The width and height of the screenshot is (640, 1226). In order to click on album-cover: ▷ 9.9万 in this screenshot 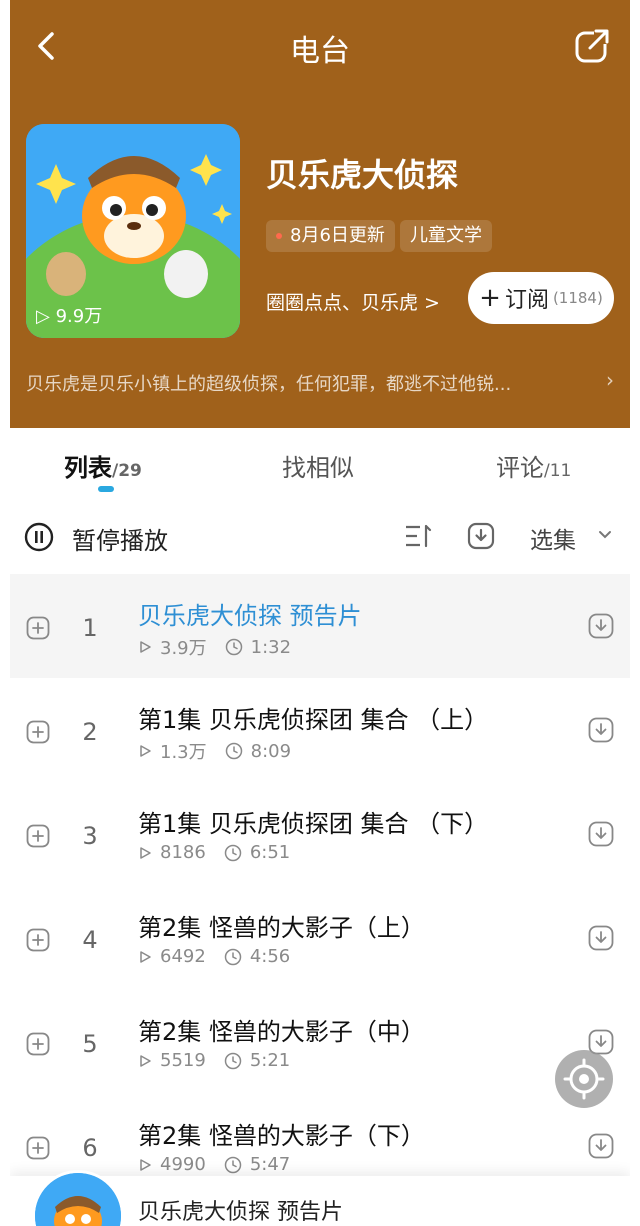, I will do `click(133, 231)`.